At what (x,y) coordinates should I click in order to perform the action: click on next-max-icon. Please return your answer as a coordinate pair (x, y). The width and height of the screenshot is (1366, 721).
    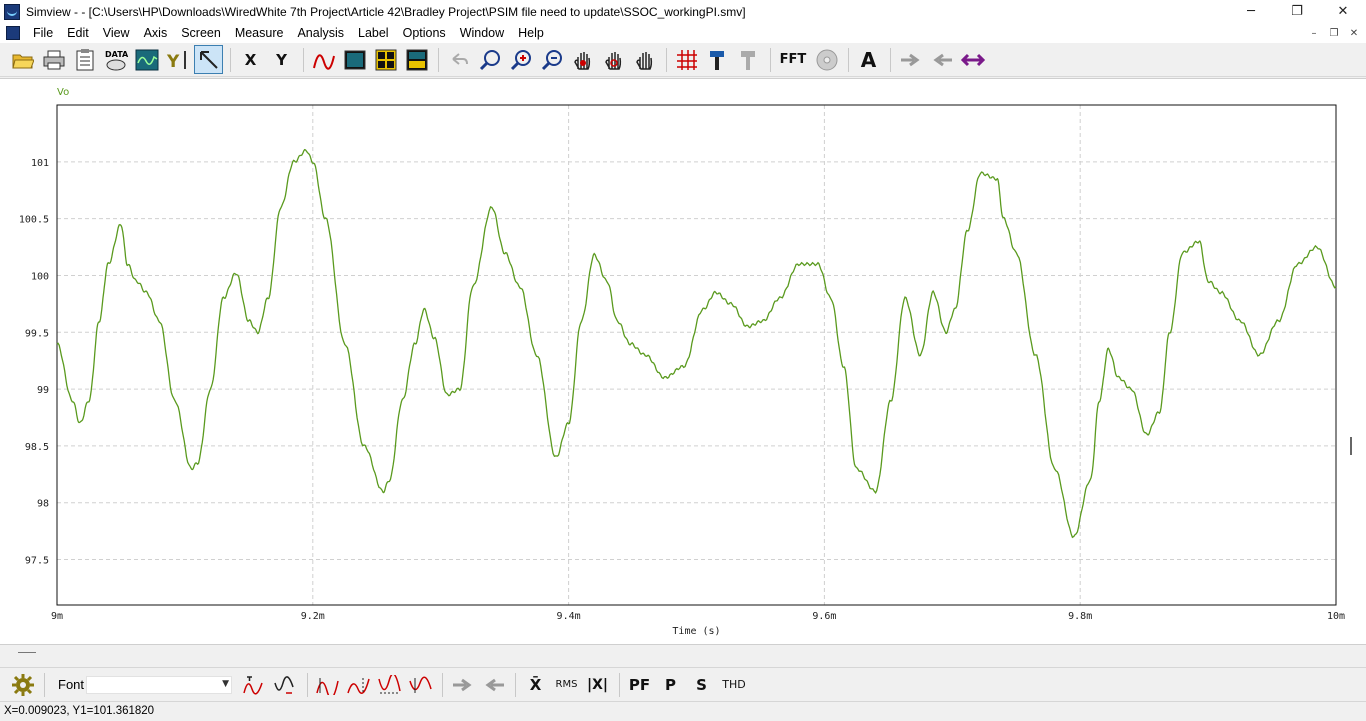
    Looking at the image, I should click on (327, 684).